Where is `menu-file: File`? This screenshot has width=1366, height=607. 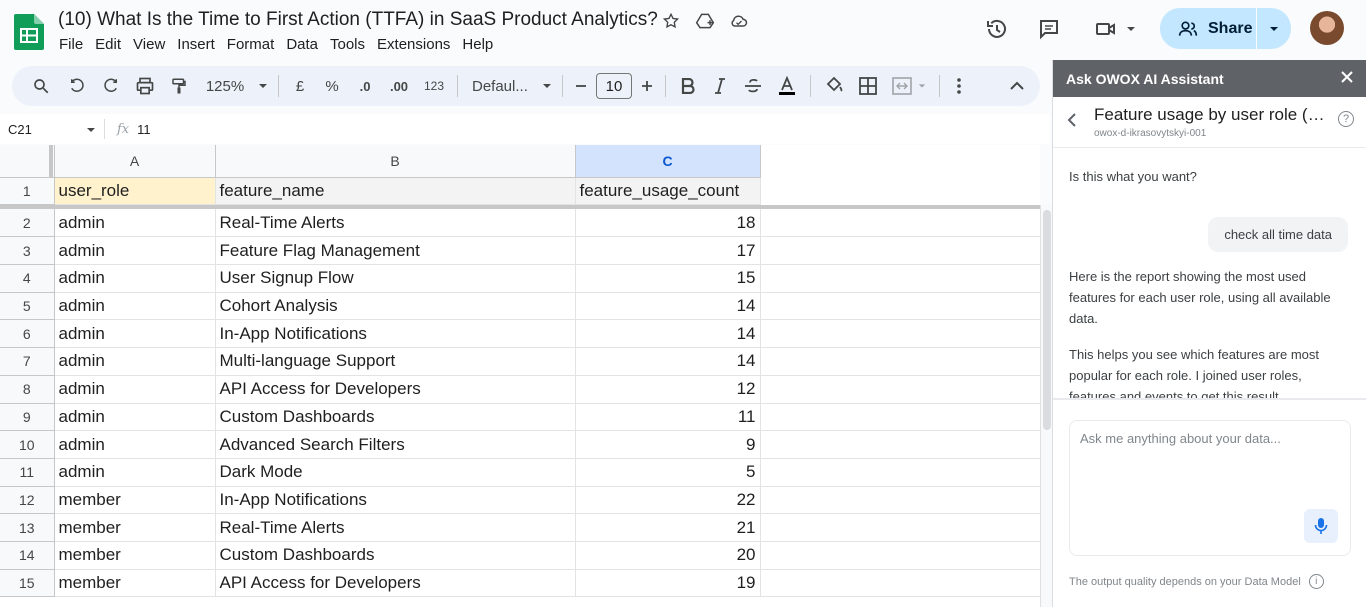
menu-file: File is located at coordinates (74, 44).